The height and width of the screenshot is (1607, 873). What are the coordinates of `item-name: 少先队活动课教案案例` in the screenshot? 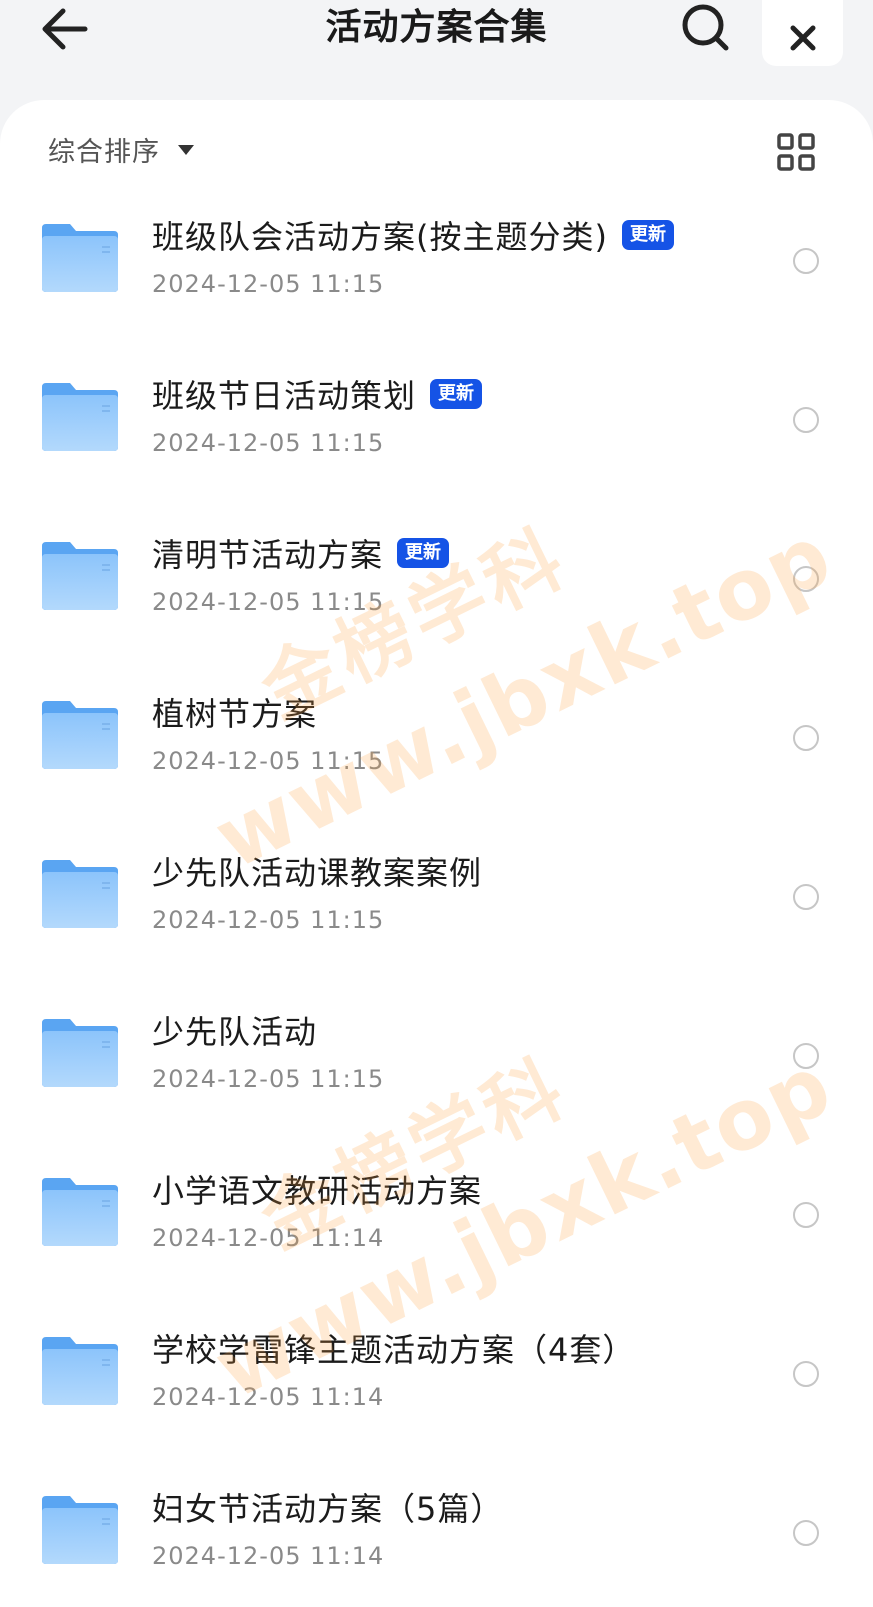 It's located at (317, 873).